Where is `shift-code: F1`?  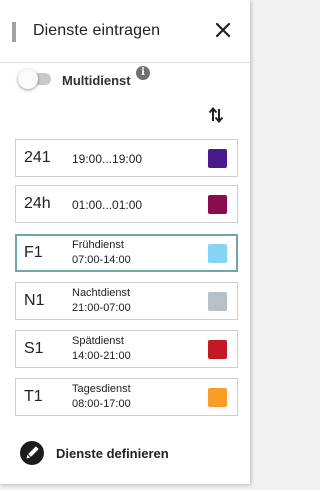
shift-code: F1 is located at coordinates (33, 252).